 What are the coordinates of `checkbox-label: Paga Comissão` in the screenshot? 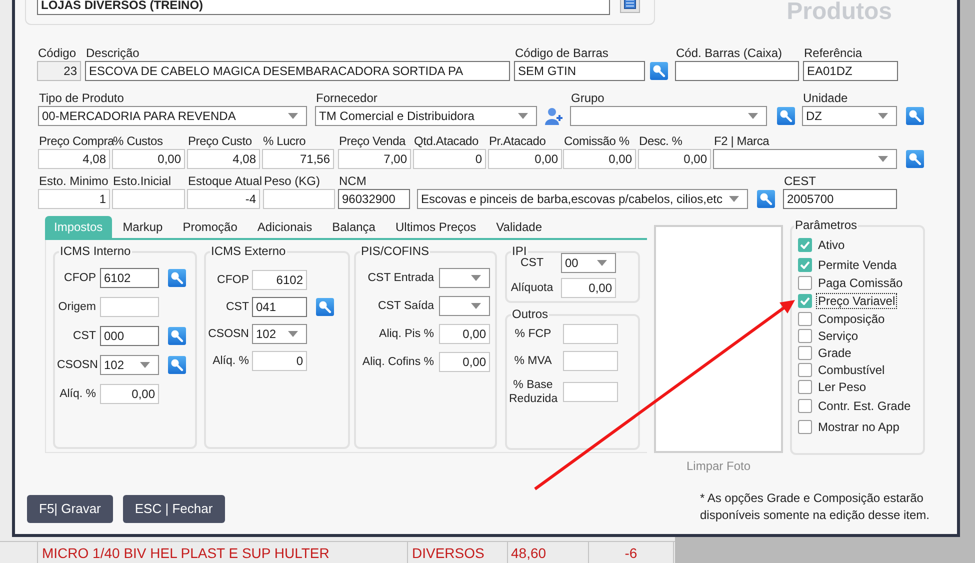 It's located at (860, 283).